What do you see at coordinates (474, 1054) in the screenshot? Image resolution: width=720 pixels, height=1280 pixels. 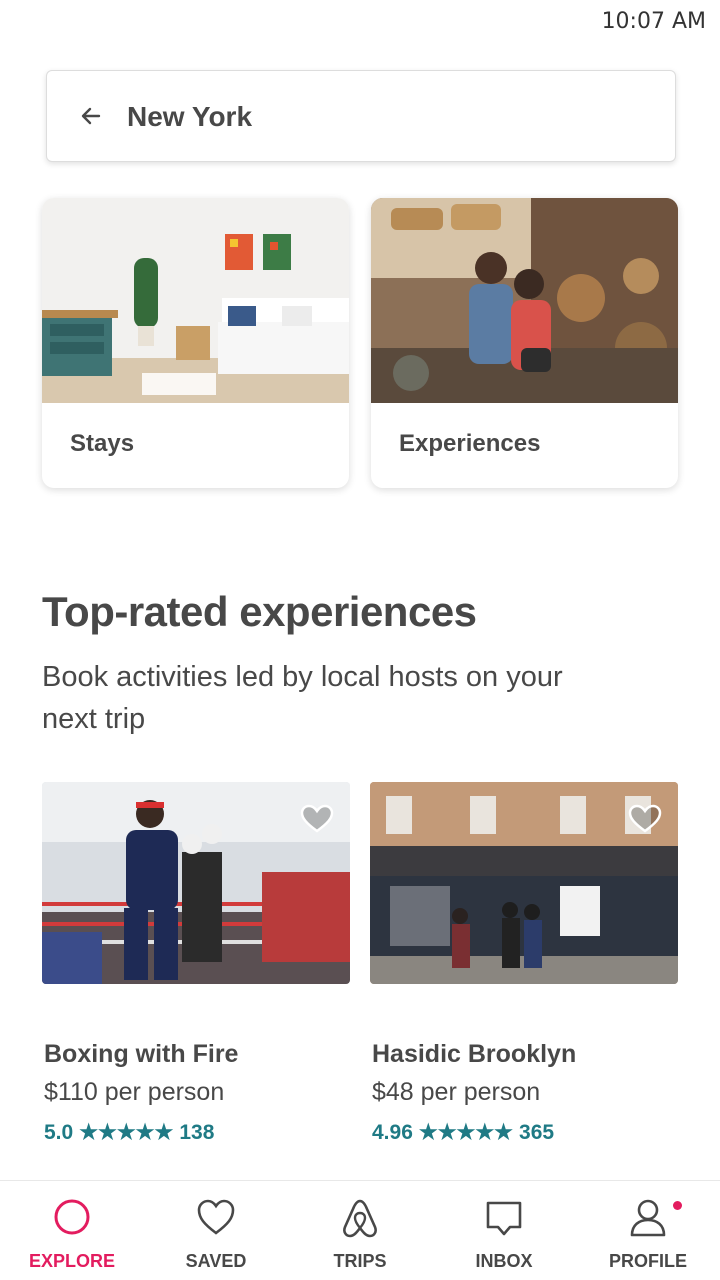 I see `experience-name: Hasidic Brooklyn` at bounding box center [474, 1054].